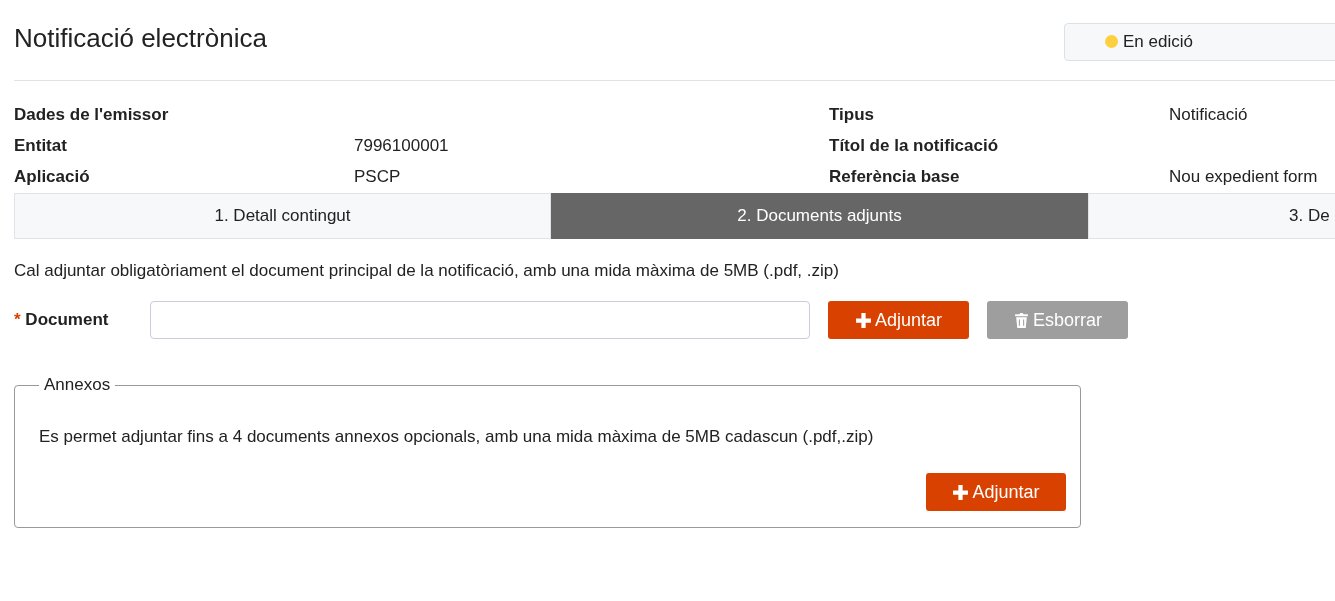 The width and height of the screenshot is (1335, 601). Describe the element at coordinates (852, 114) in the screenshot. I see `detail-label: Tipus` at that location.